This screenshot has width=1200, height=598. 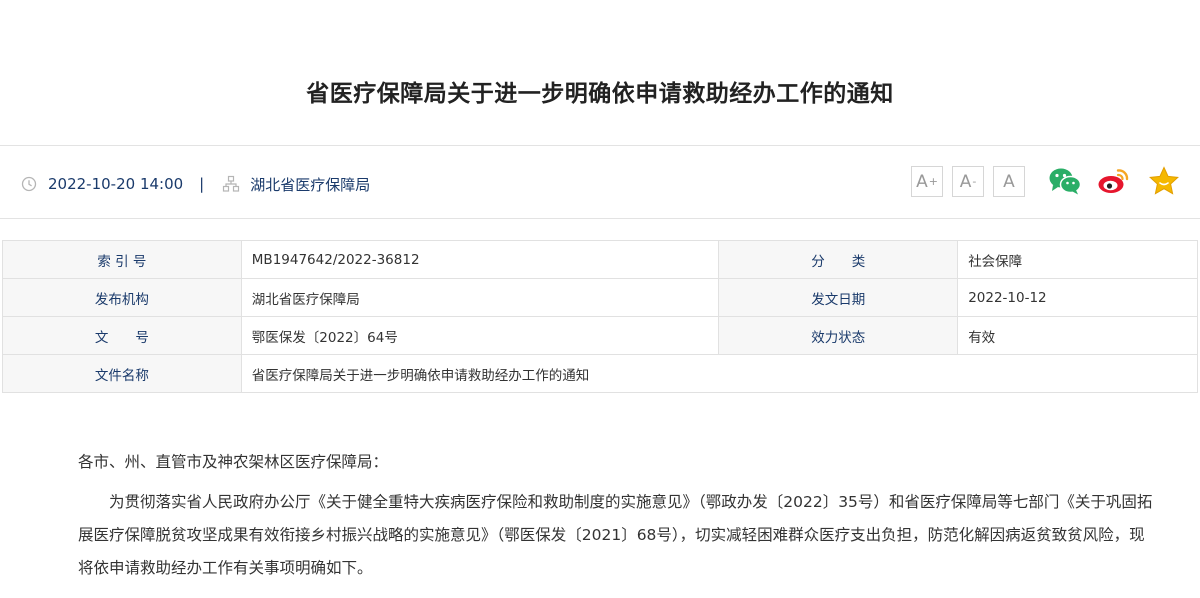 I want to click on table-row: 文 号 鄂医保发〔2022〕64号 效力状态 有效, so click(x=600, y=335).